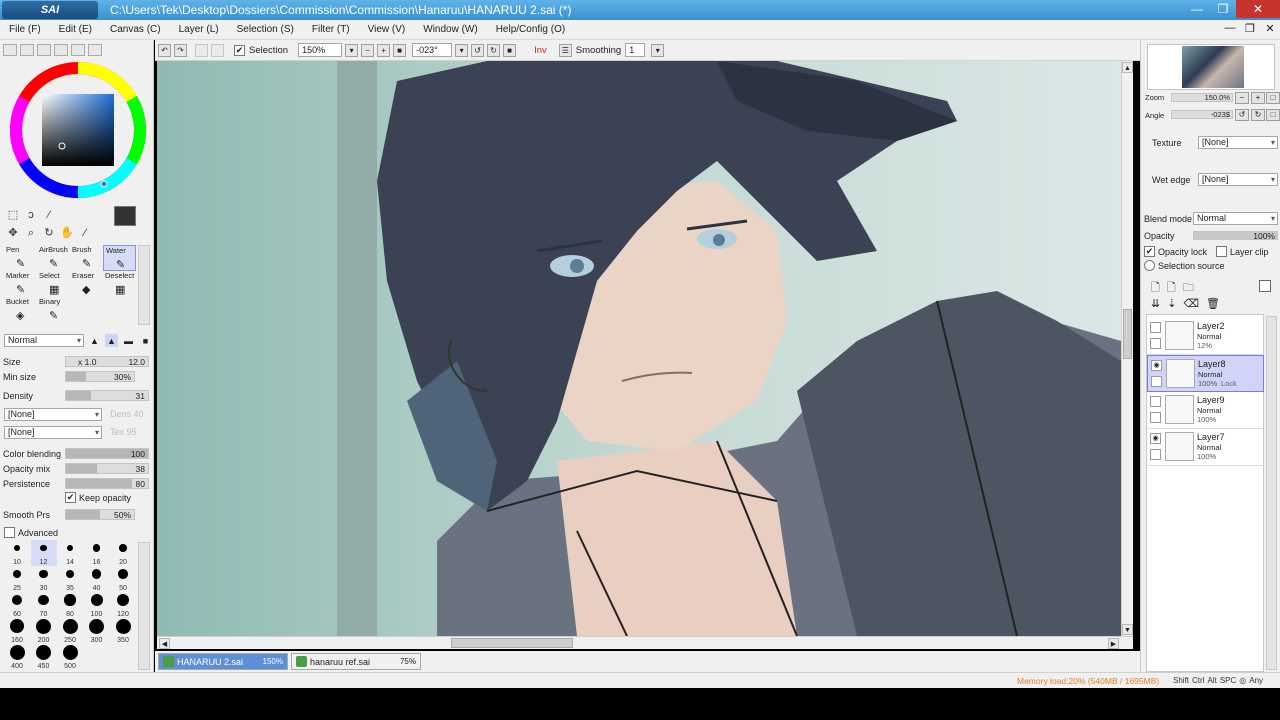 Image resolution: width=1280 pixels, height=720 pixels. Describe the element at coordinates (478, 50) in the screenshot. I see `rotate-left-icon: ↺` at that location.